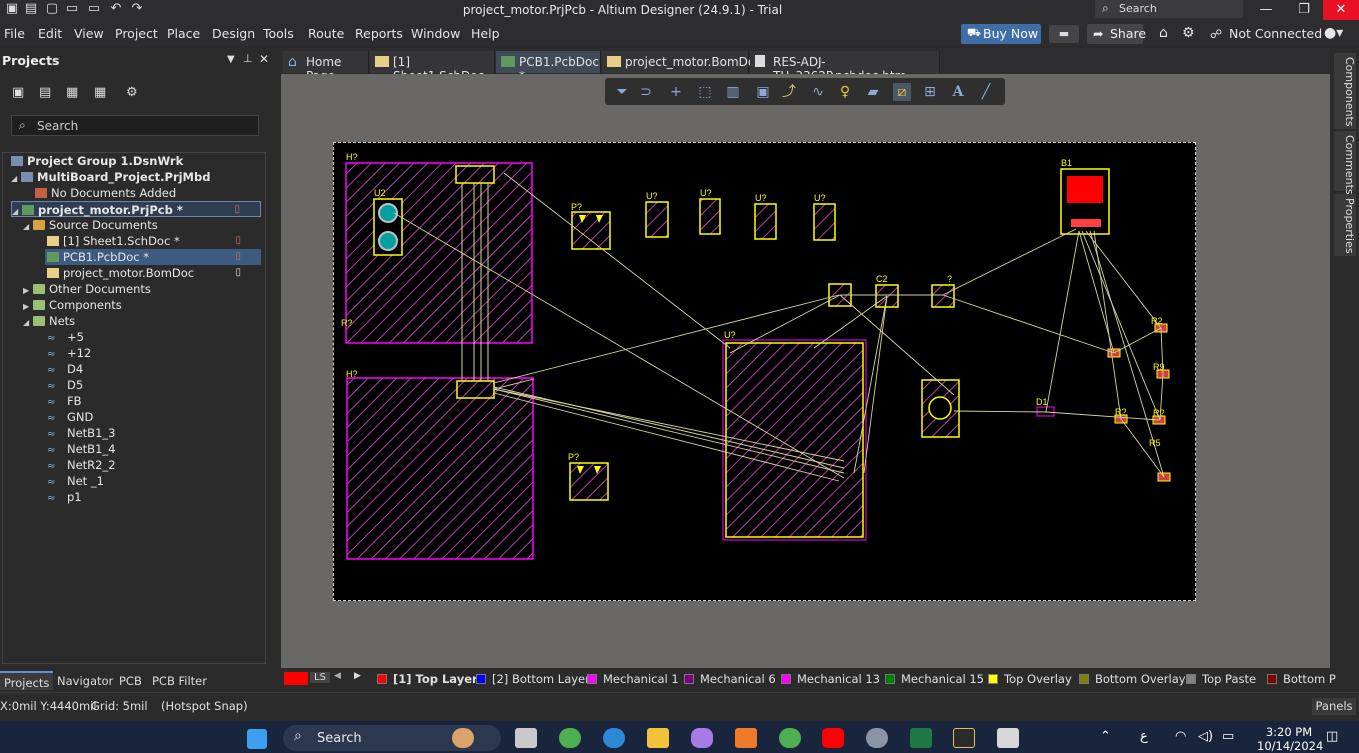 Image resolution: width=1359 pixels, height=753 pixels. What do you see at coordinates (986, 92) in the screenshot?
I see `line-icon: ╱` at bounding box center [986, 92].